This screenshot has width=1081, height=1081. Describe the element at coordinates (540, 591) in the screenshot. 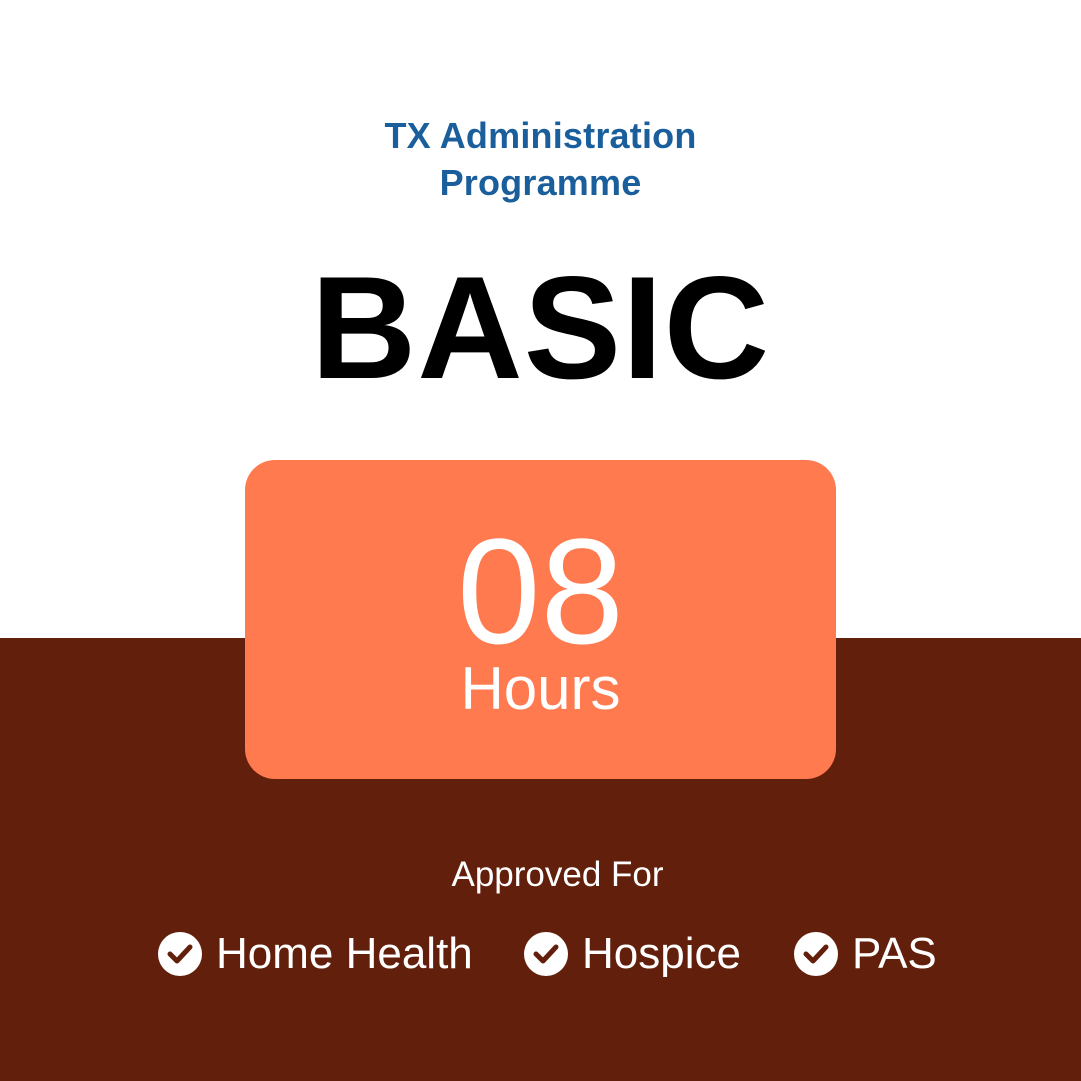

I see `hours-number: 08` at that location.